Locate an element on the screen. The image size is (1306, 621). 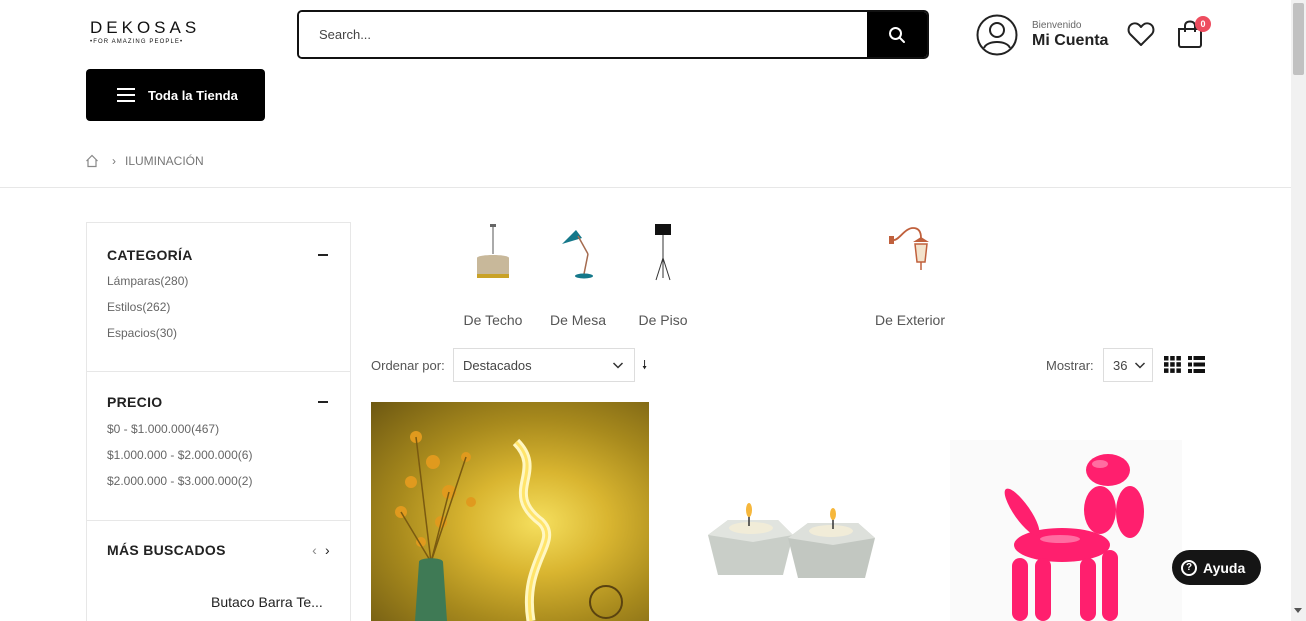
category-ceiling: De Techo is located at coordinates (493, 275).